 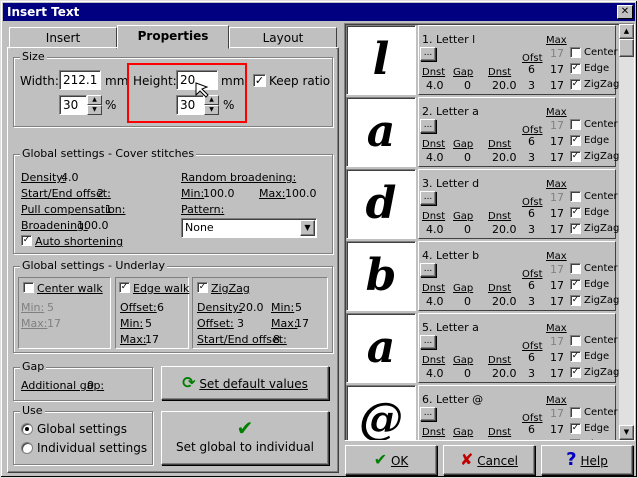 I want to click on auto-shortening-checkbox: ✓, so click(x=26, y=240).